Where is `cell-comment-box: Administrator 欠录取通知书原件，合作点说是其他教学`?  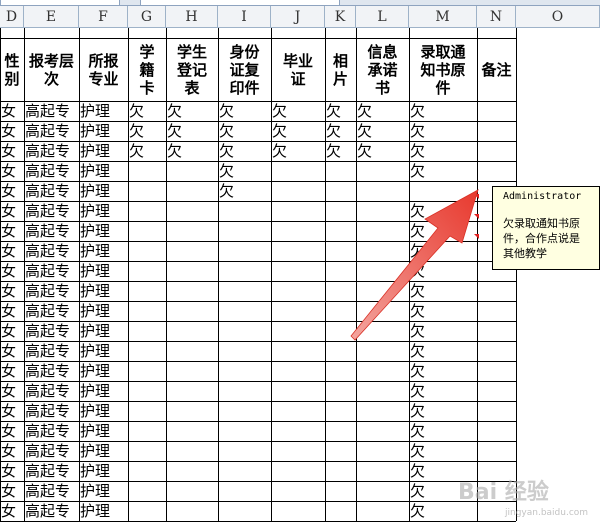
cell-comment-box: Administrator 欠录取通知书原件，合作点说是其他教学 is located at coordinates (546, 228).